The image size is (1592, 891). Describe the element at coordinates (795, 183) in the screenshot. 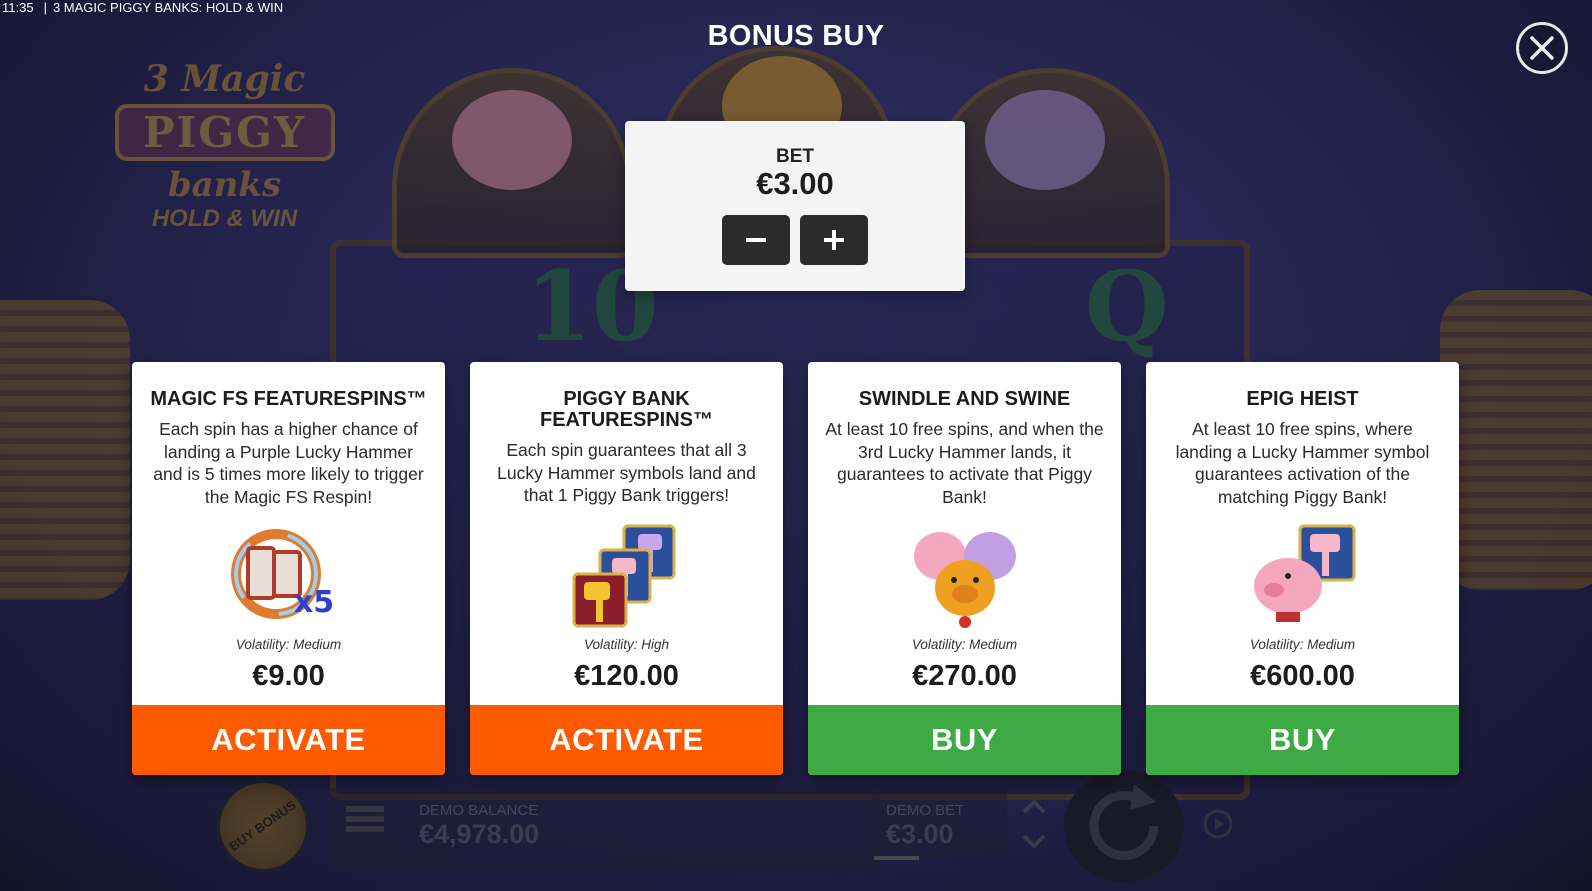

I see `bet-value: €3.00` at that location.